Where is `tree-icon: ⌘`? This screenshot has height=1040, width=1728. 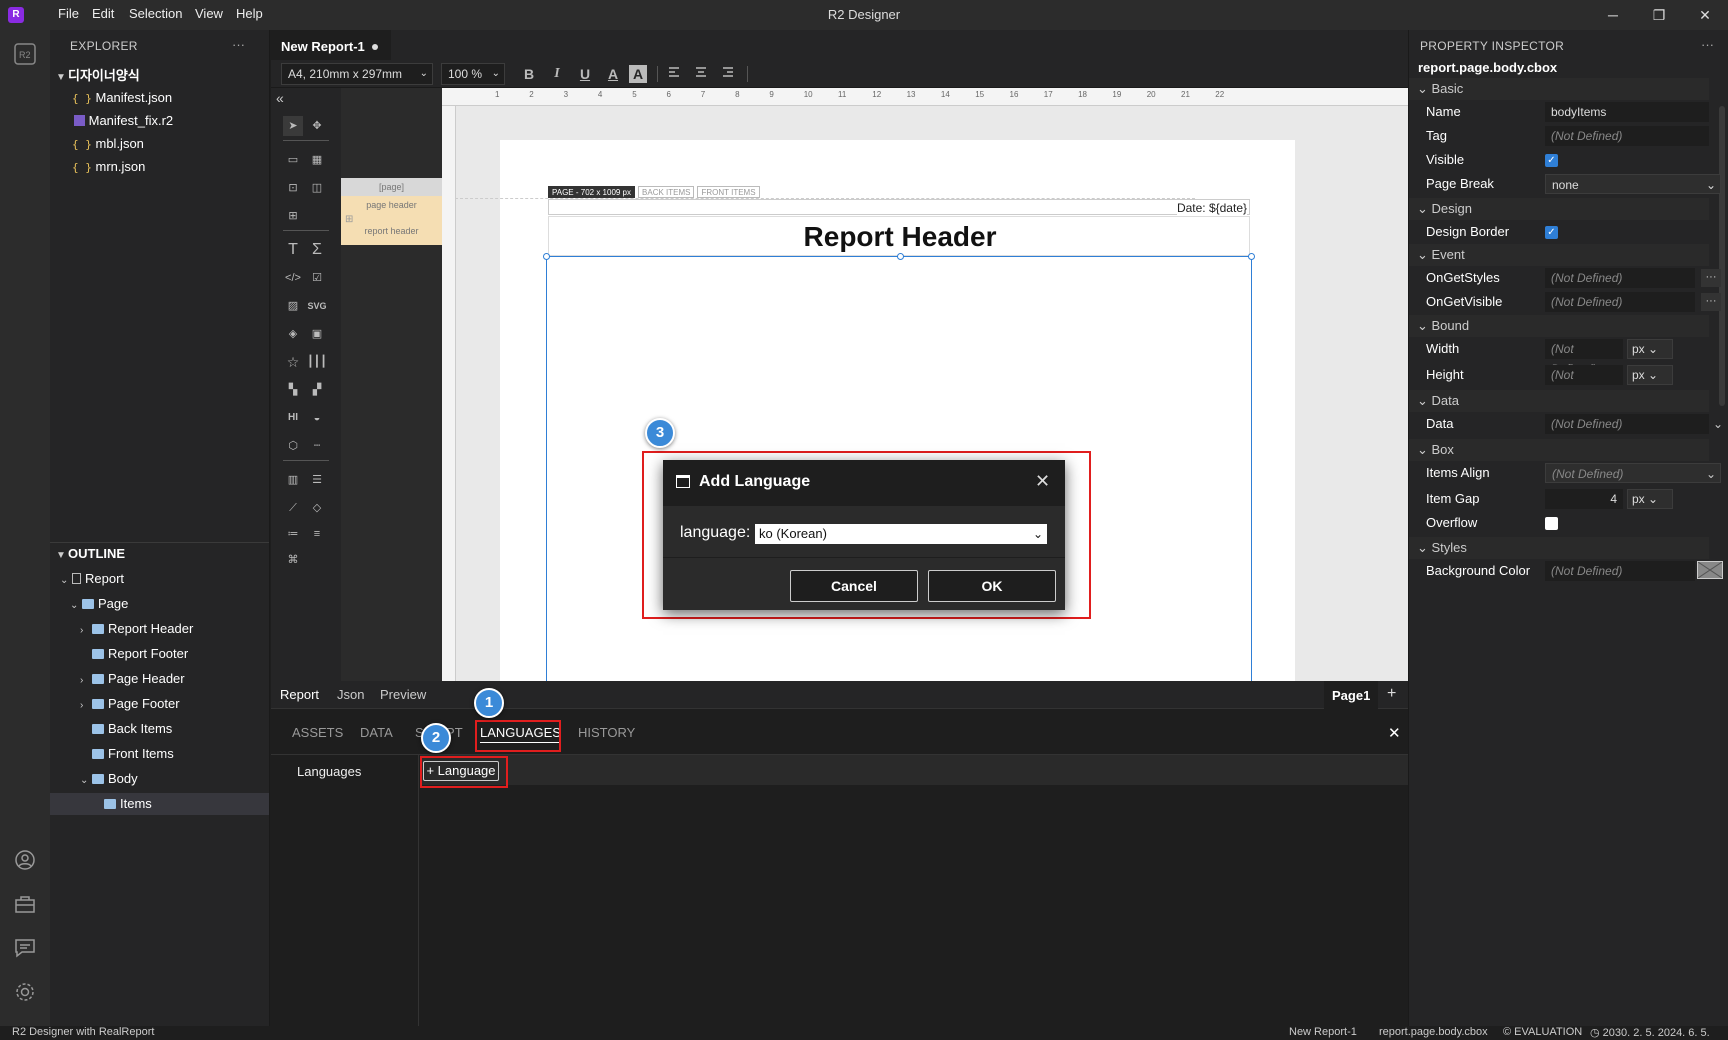 tree-icon: ⌘ is located at coordinates (293, 560).